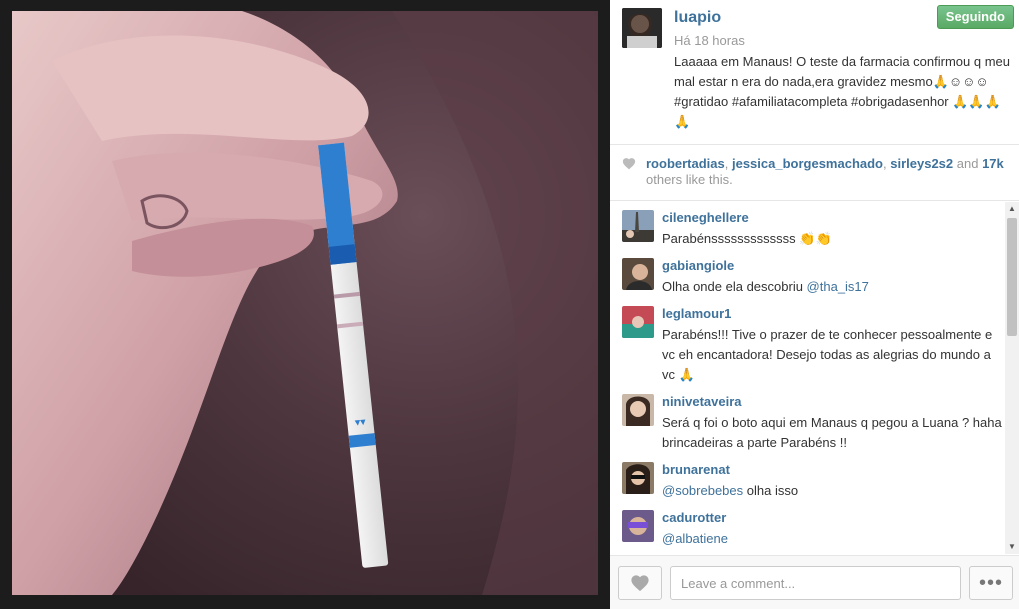 The height and width of the screenshot is (609, 1019). Describe the element at coordinates (975, 17) in the screenshot. I see `following-button: Seguindo` at that location.